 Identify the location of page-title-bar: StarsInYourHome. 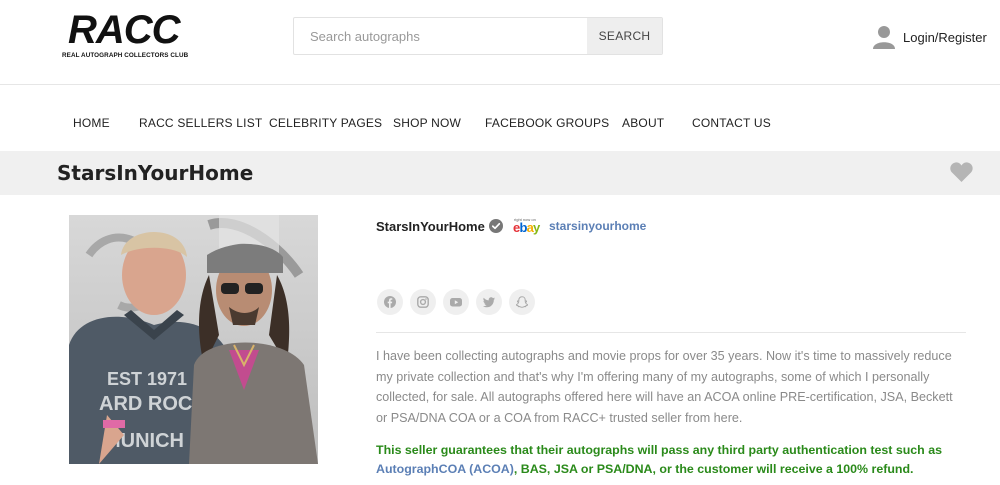
(500, 173).